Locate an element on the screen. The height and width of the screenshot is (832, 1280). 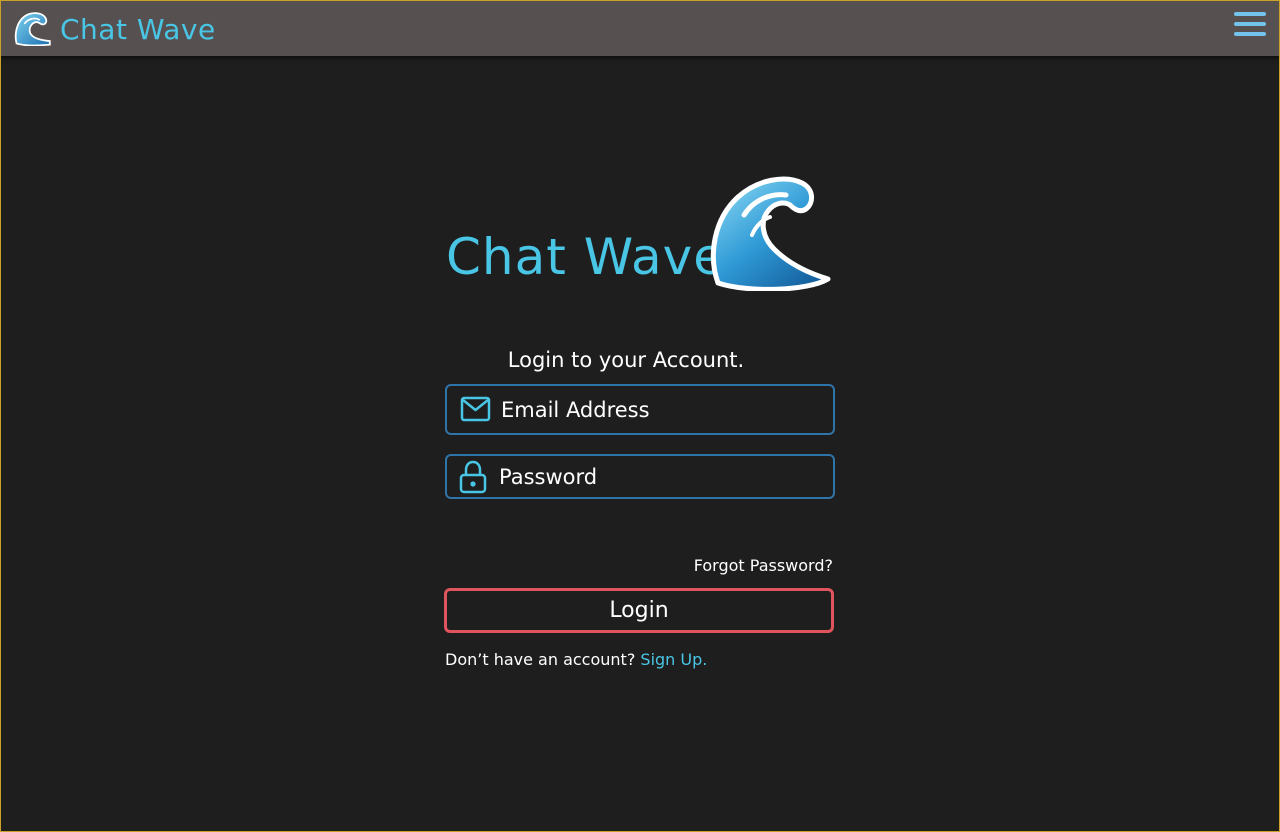
lock-icon is located at coordinates (473, 477).